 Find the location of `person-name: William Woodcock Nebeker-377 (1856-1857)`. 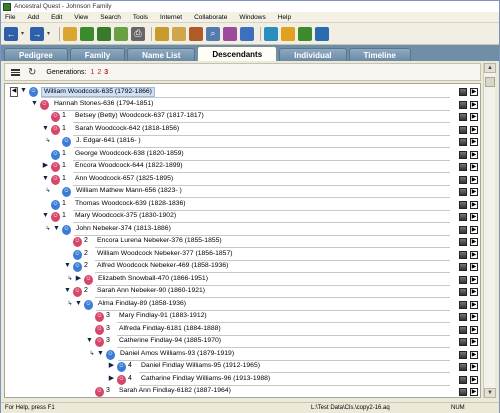

person-name: William Woodcock Nebeker-377 (1856-1857) is located at coordinates (165, 255).